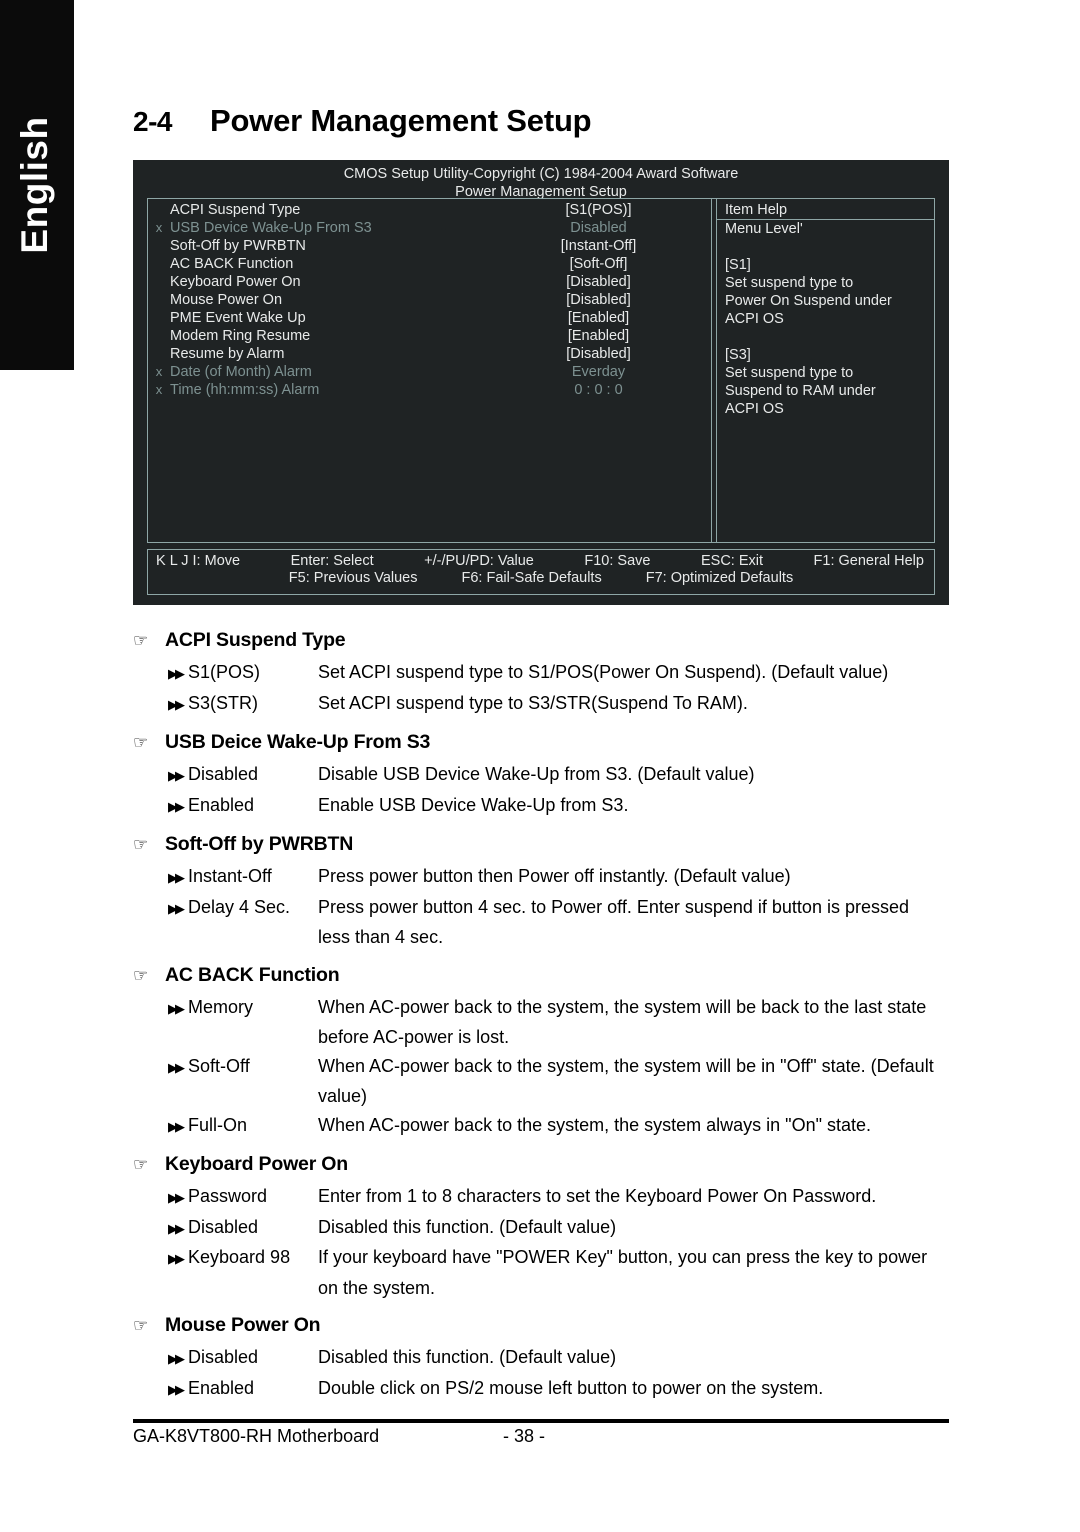  I want to click on bios-row-label: Time (hh:mm:ss) Alarm, so click(245, 390).